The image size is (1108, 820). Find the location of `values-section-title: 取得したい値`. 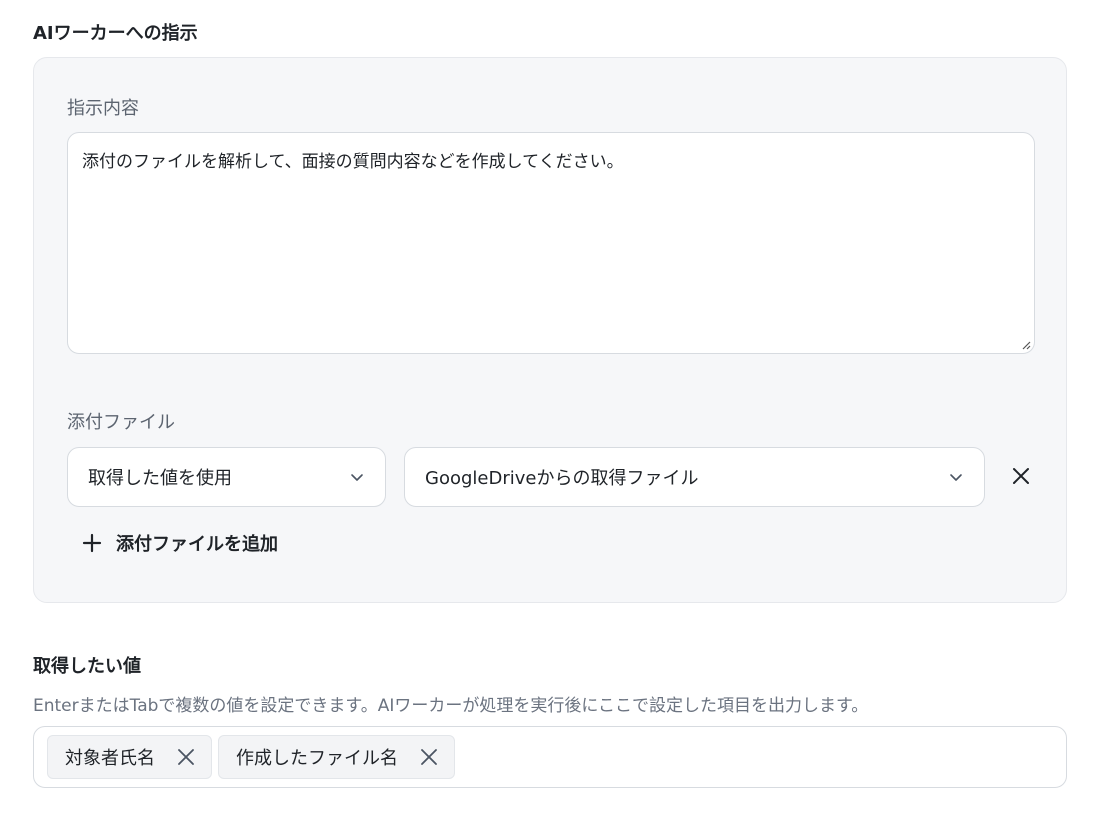

values-section-title: 取得したい値 is located at coordinates (87, 666).